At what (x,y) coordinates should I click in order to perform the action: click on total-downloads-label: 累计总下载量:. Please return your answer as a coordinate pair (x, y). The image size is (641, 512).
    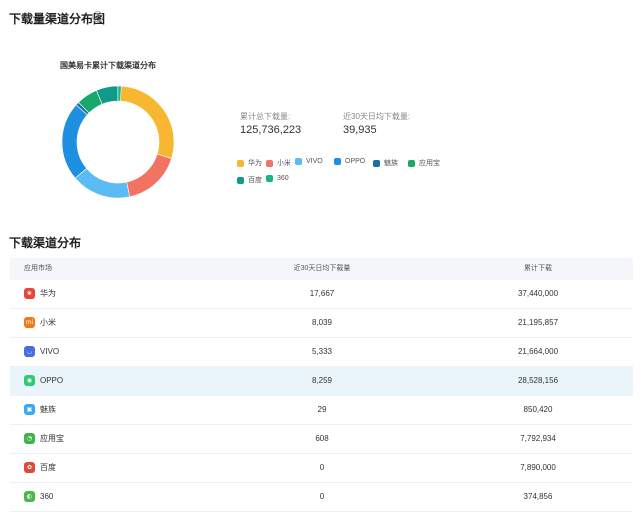
    Looking at the image, I should click on (265, 116).